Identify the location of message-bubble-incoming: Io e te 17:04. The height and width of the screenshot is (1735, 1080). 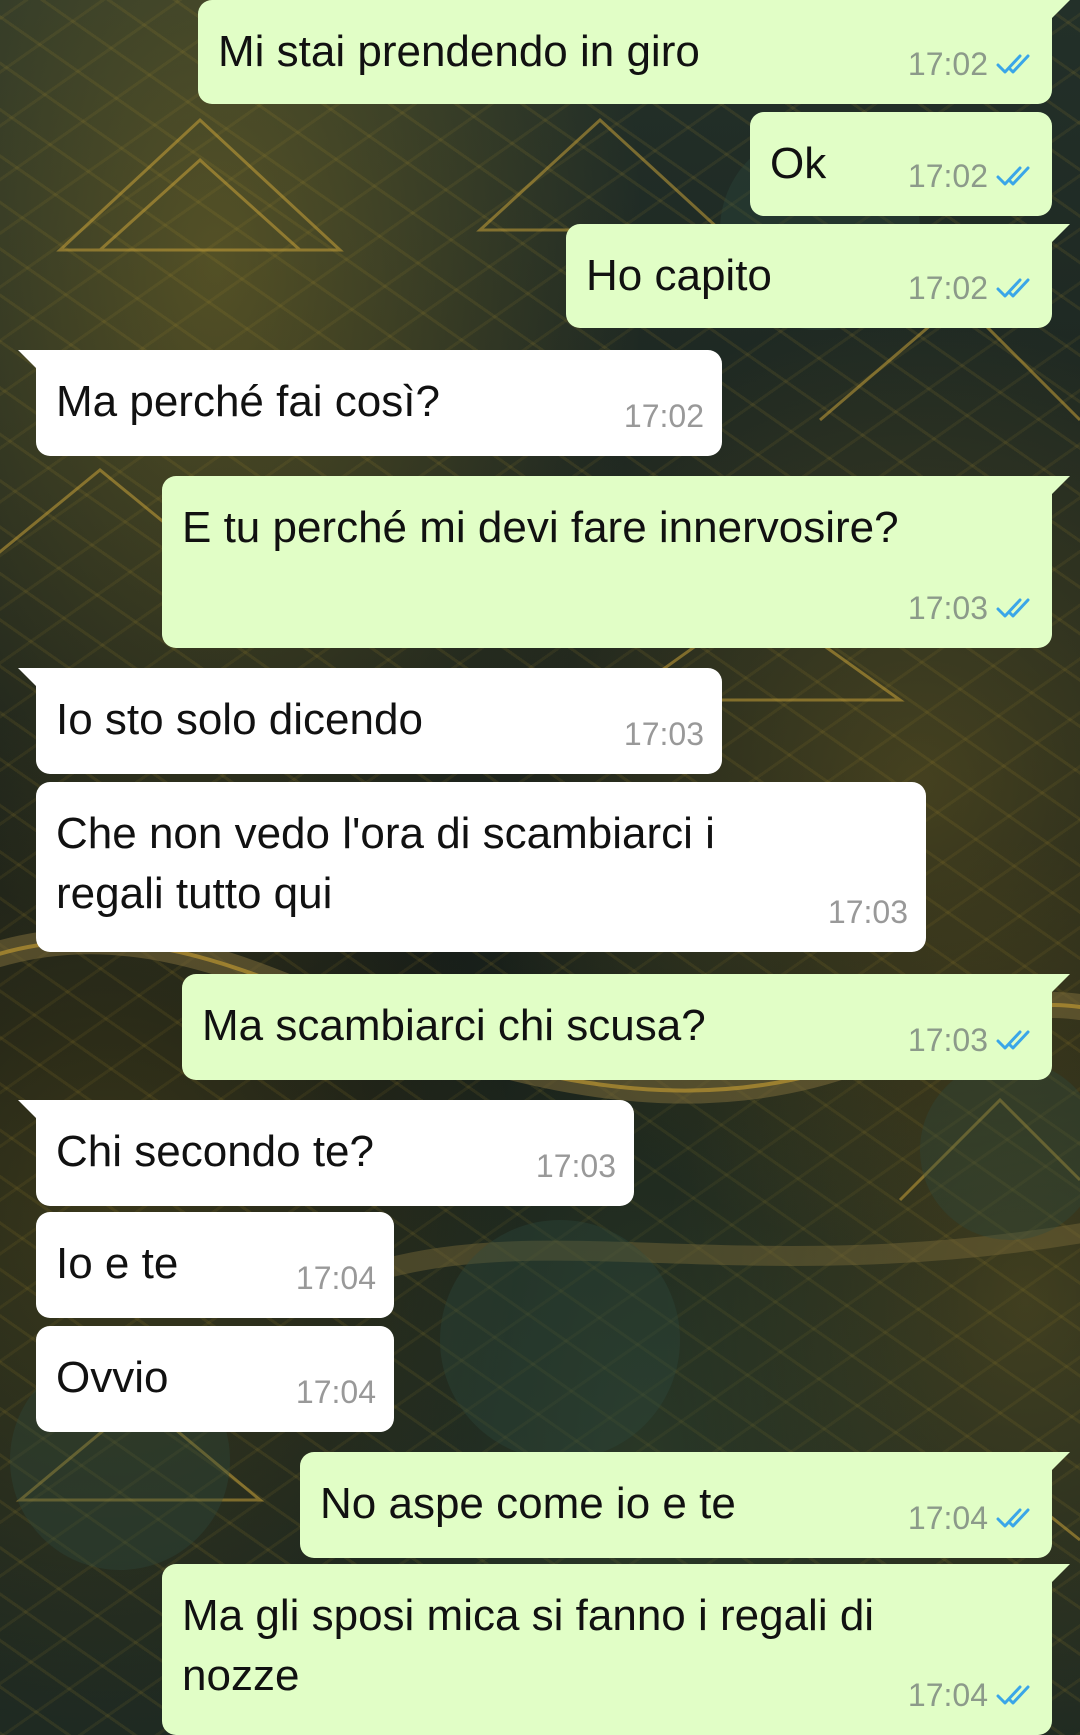
(215, 1265).